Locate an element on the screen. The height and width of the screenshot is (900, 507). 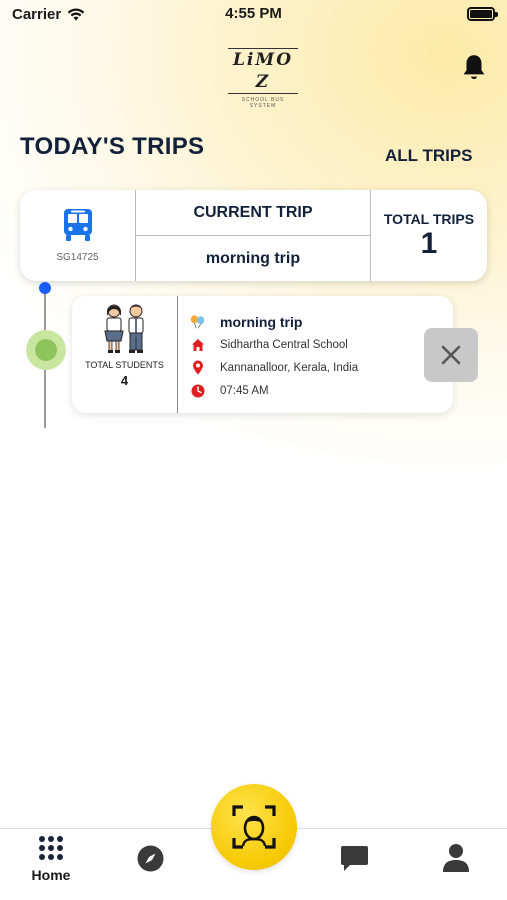
chat-bubble-icon is located at coordinates (354, 858).